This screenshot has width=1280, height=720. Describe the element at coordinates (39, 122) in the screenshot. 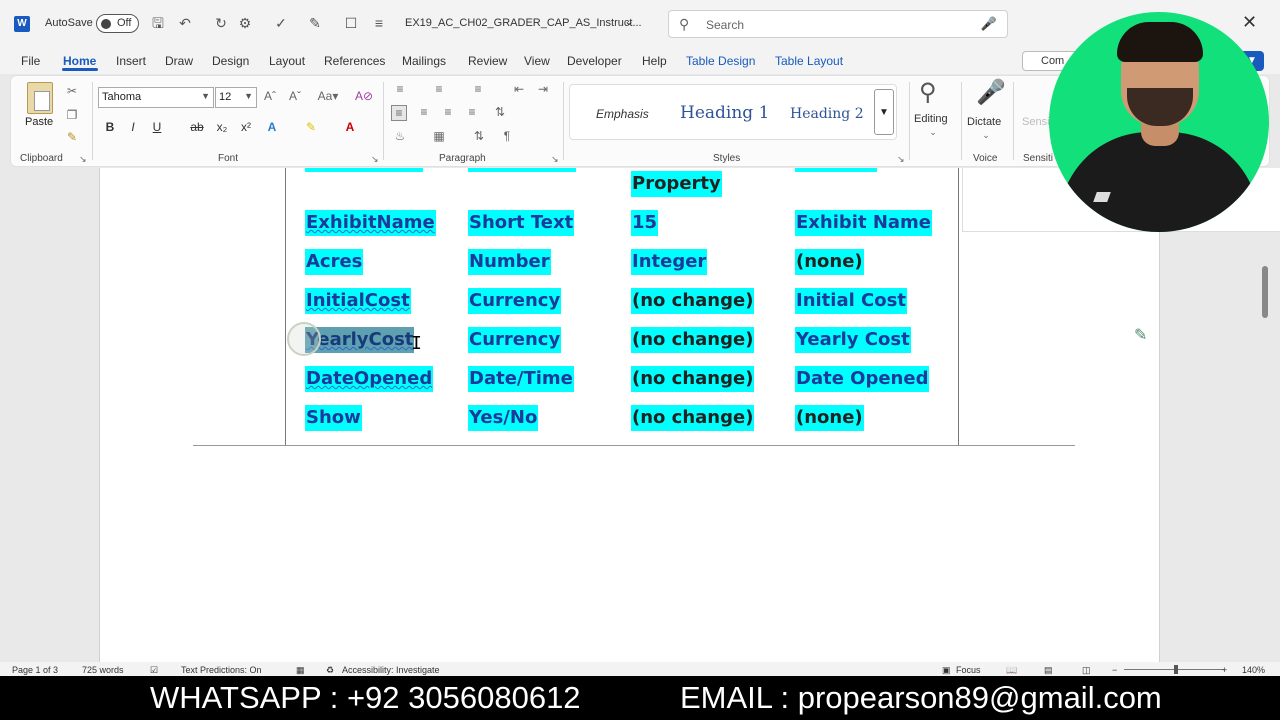

I see `paste-label: Paste` at that location.